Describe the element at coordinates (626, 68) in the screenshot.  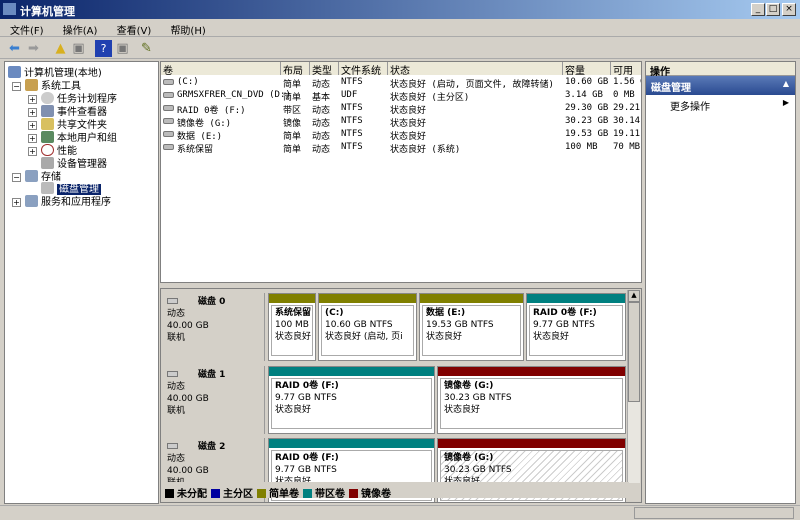
I see `col-free: 可用空` at that location.